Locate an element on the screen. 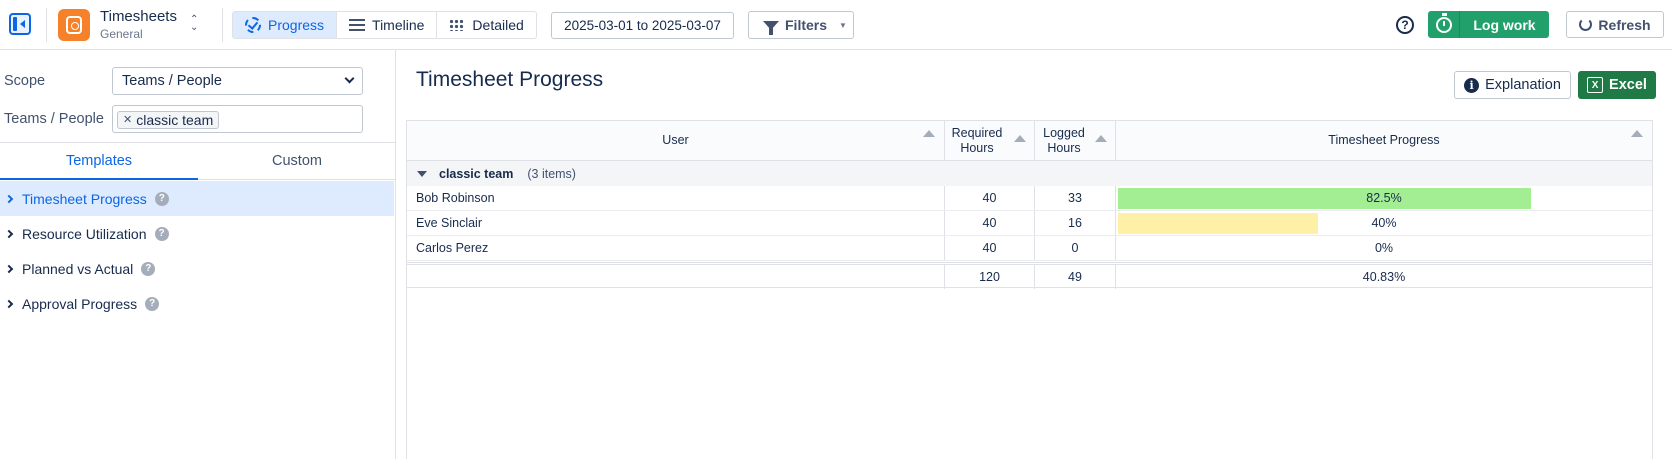 This screenshot has width=1672, height=459. refresh-label: Refresh is located at coordinates (1624, 24).